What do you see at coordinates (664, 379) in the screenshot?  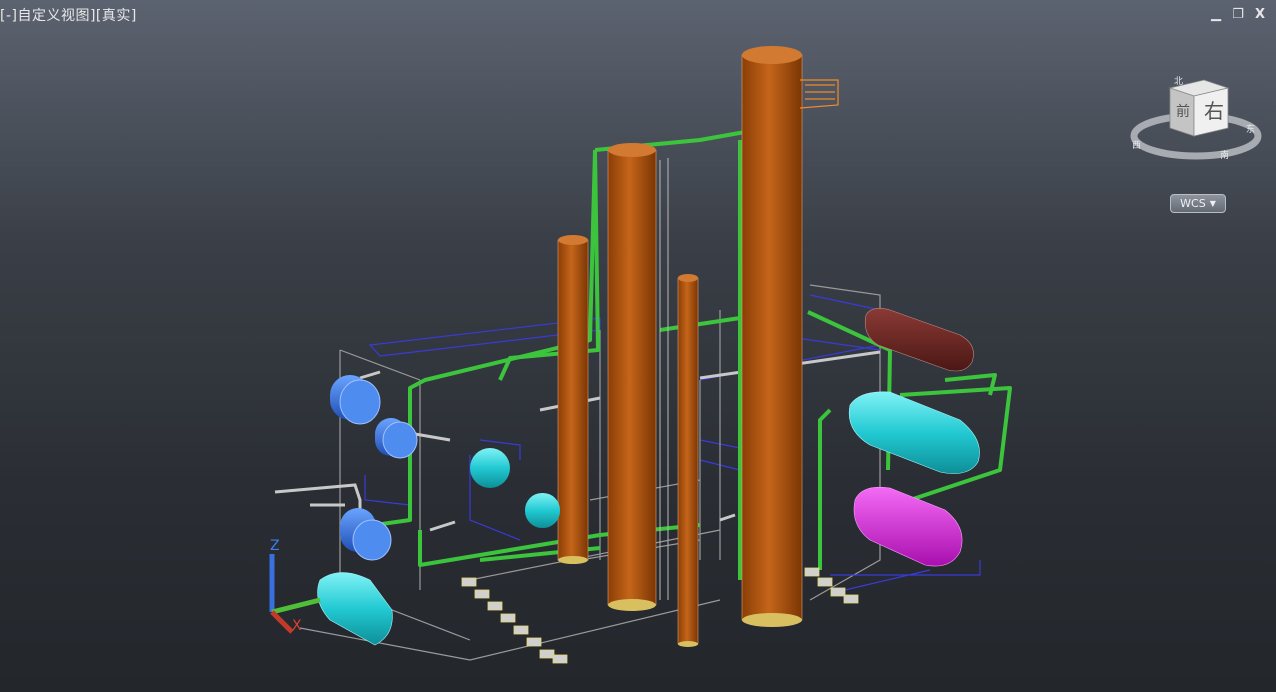 I see `ladder-mid` at bounding box center [664, 379].